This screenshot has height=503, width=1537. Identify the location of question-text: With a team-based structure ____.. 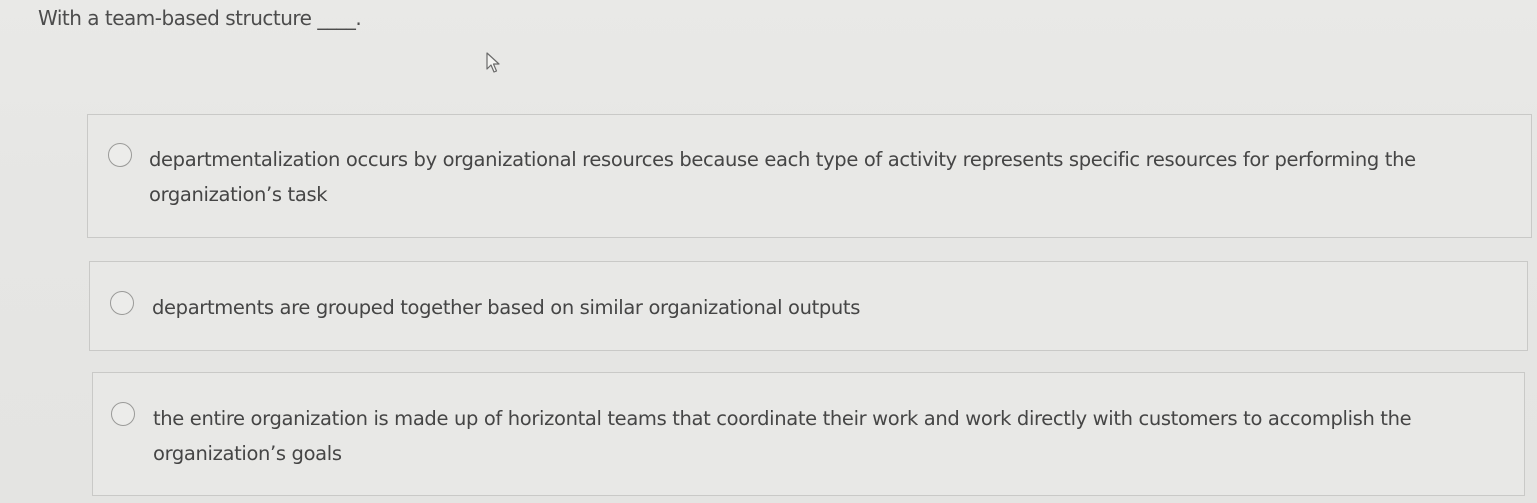
(200, 18).